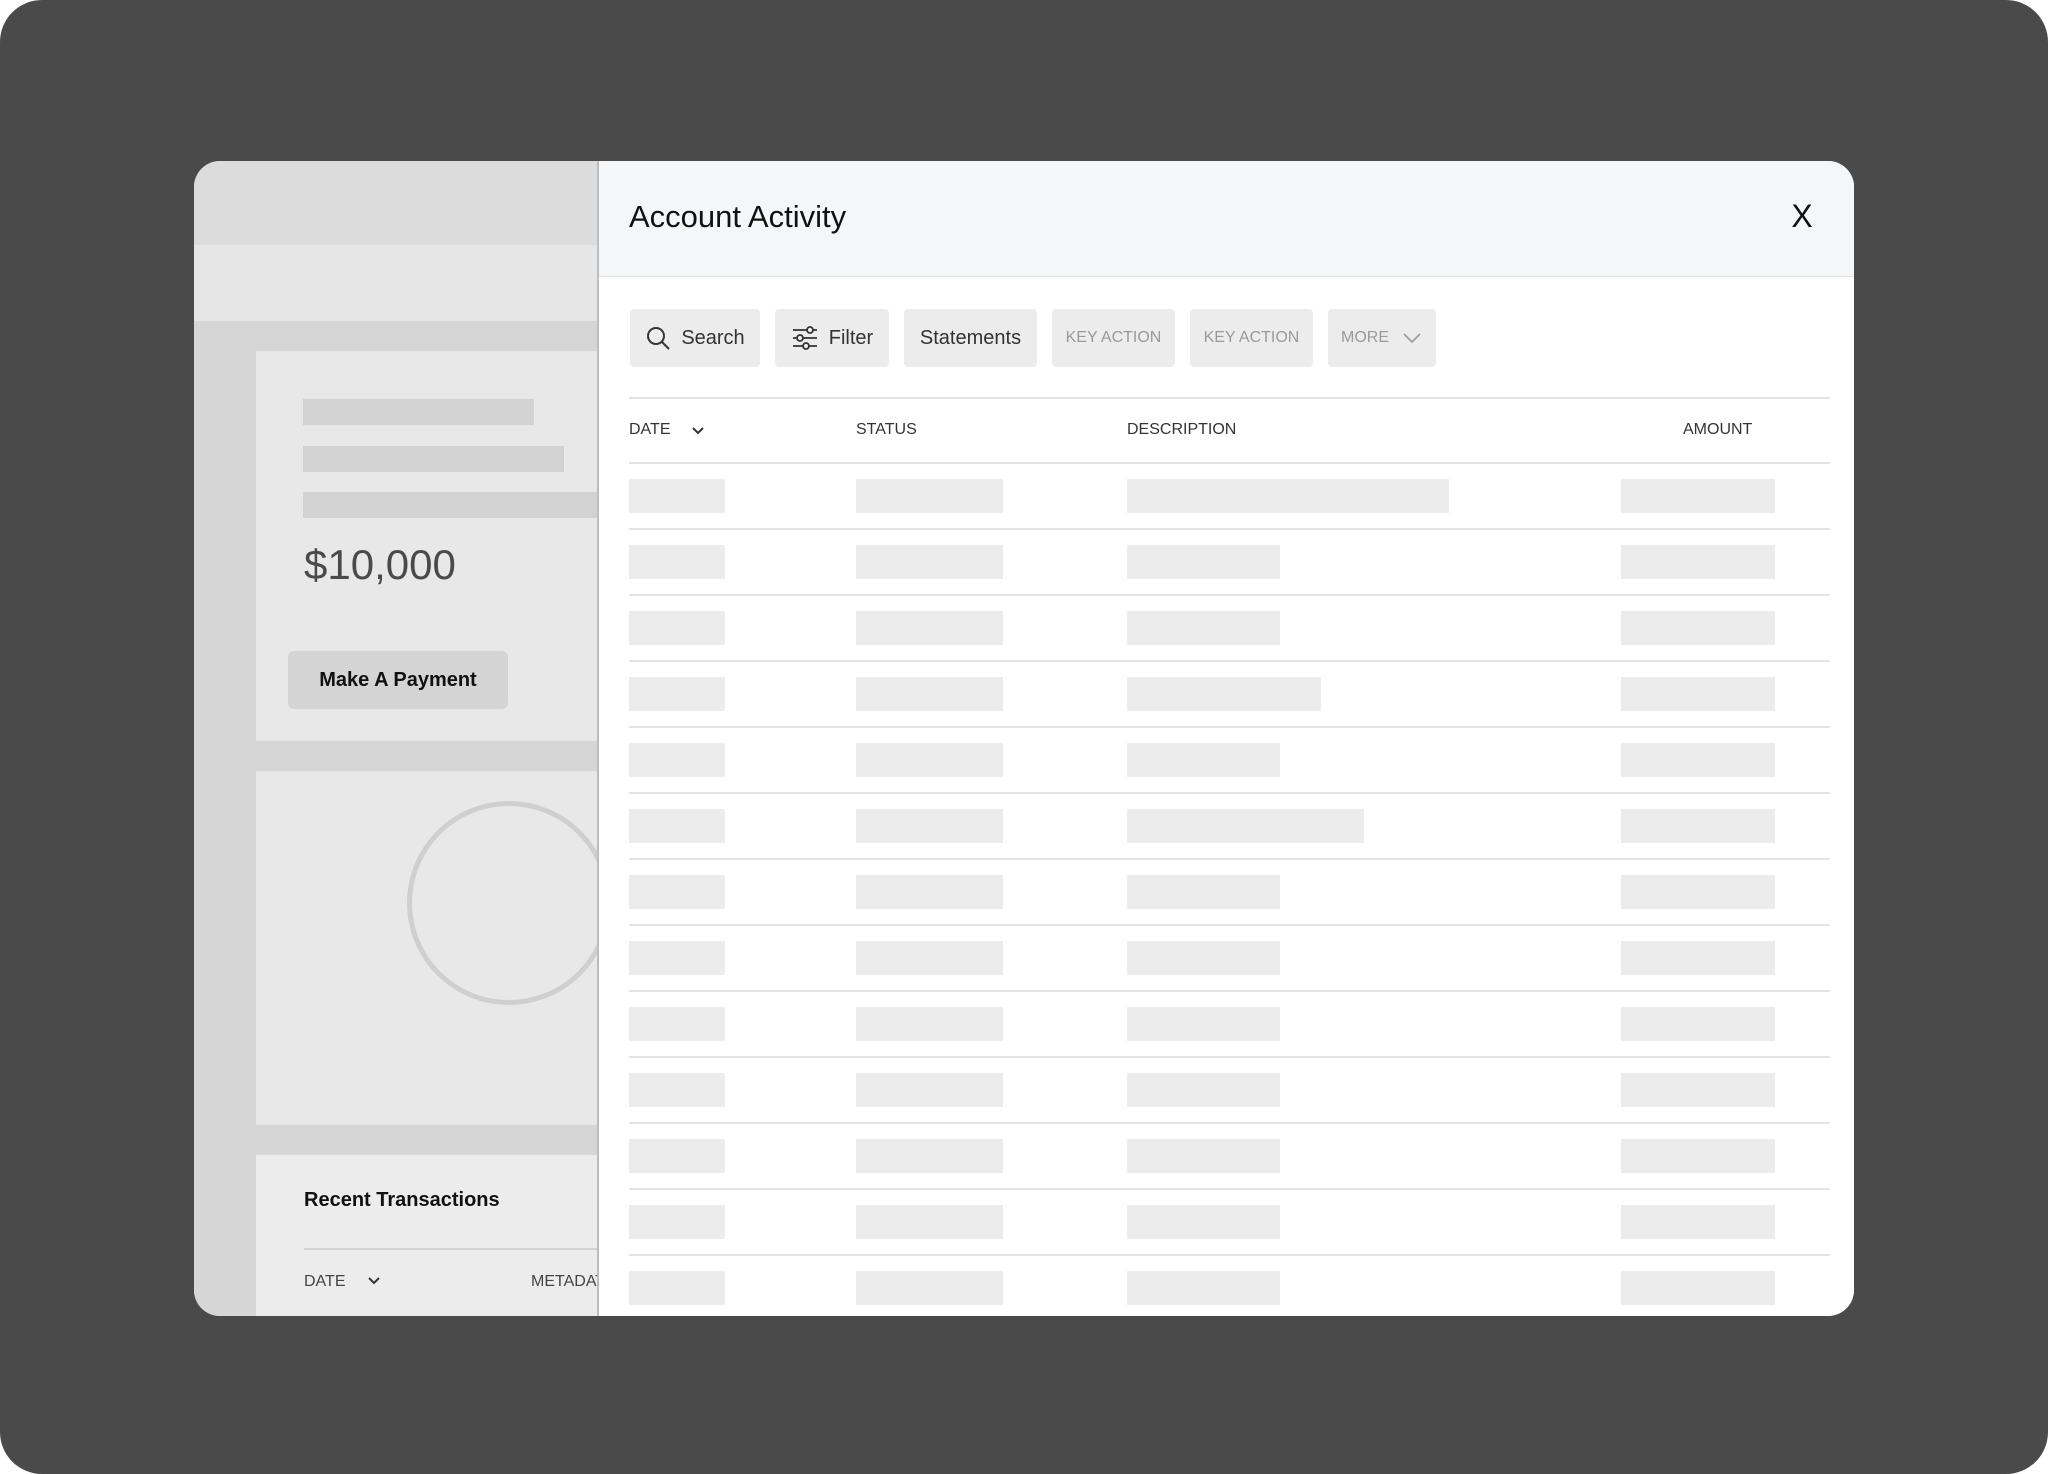 The width and height of the screenshot is (2048, 1474). Describe the element at coordinates (426, 1235) in the screenshot. I see `recent-transactions-card` at that location.